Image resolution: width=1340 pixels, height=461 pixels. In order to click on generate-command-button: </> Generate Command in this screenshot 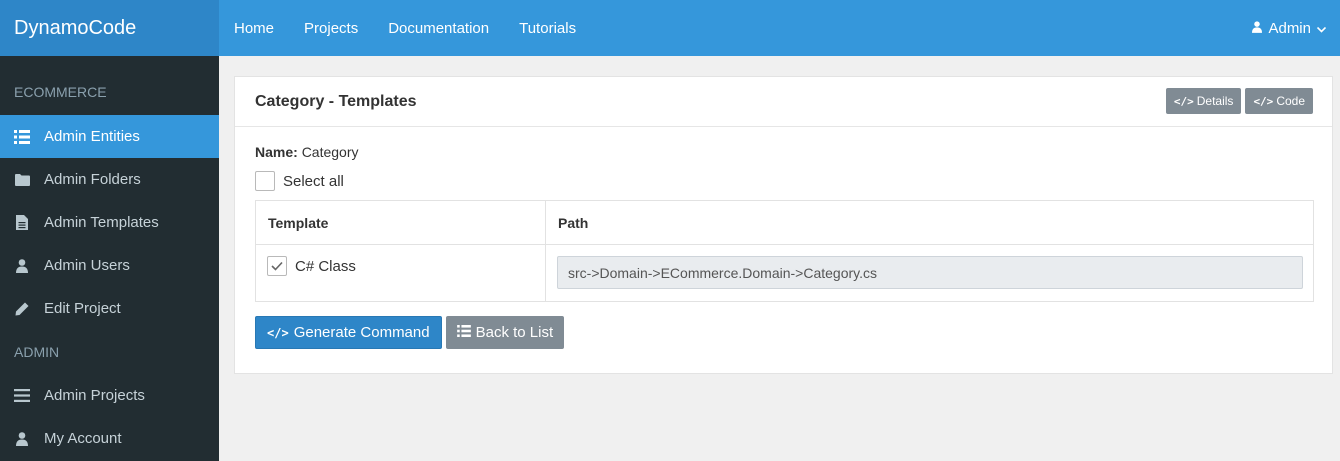, I will do `click(348, 332)`.